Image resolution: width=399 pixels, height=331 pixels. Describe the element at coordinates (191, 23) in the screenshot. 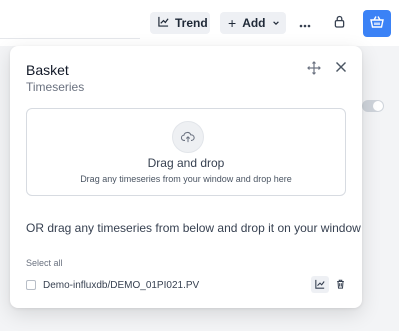

I see `trend-button-label: Trend` at that location.